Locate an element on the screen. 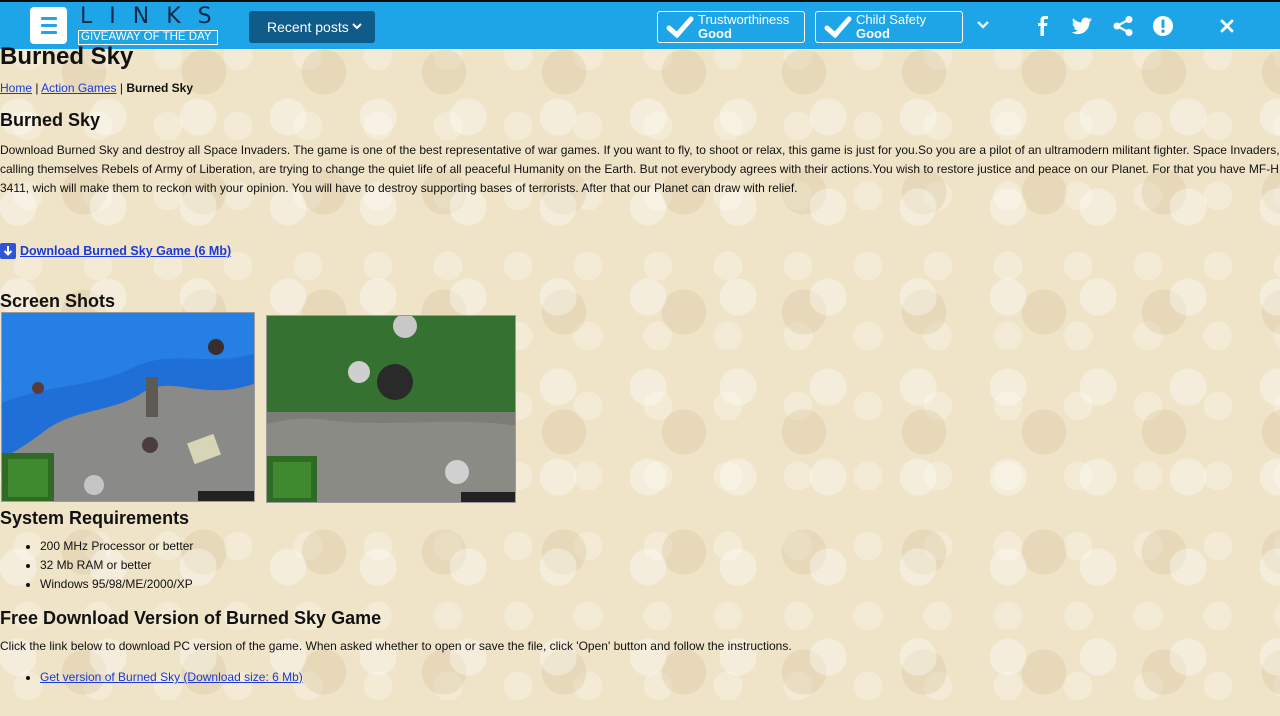 This screenshot has height=716, width=1280. recent-posts-label: Recent posts is located at coordinates (308, 27).